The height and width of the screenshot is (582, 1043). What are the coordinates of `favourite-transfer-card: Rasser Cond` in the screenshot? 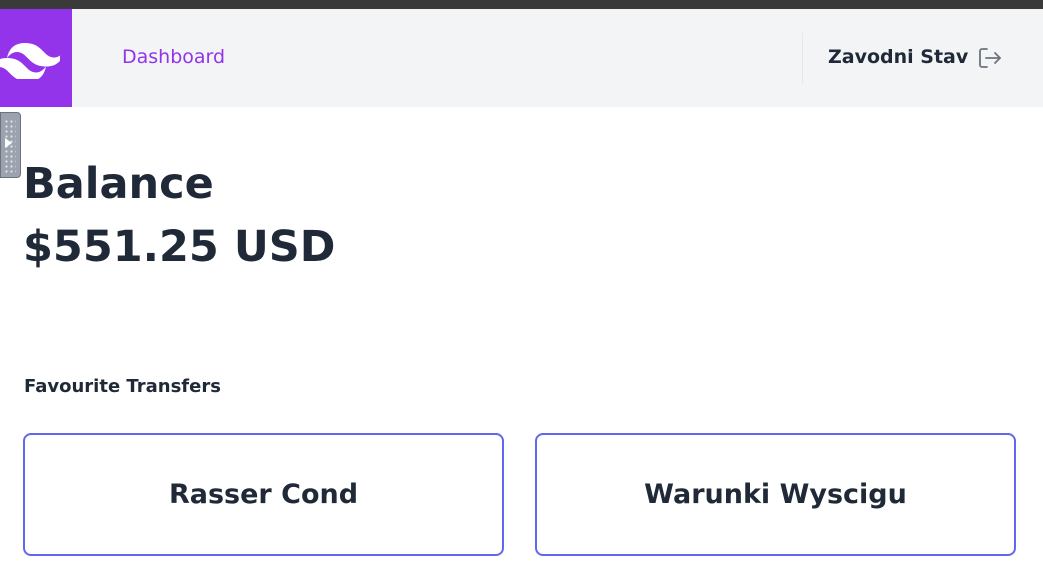 It's located at (263, 494).